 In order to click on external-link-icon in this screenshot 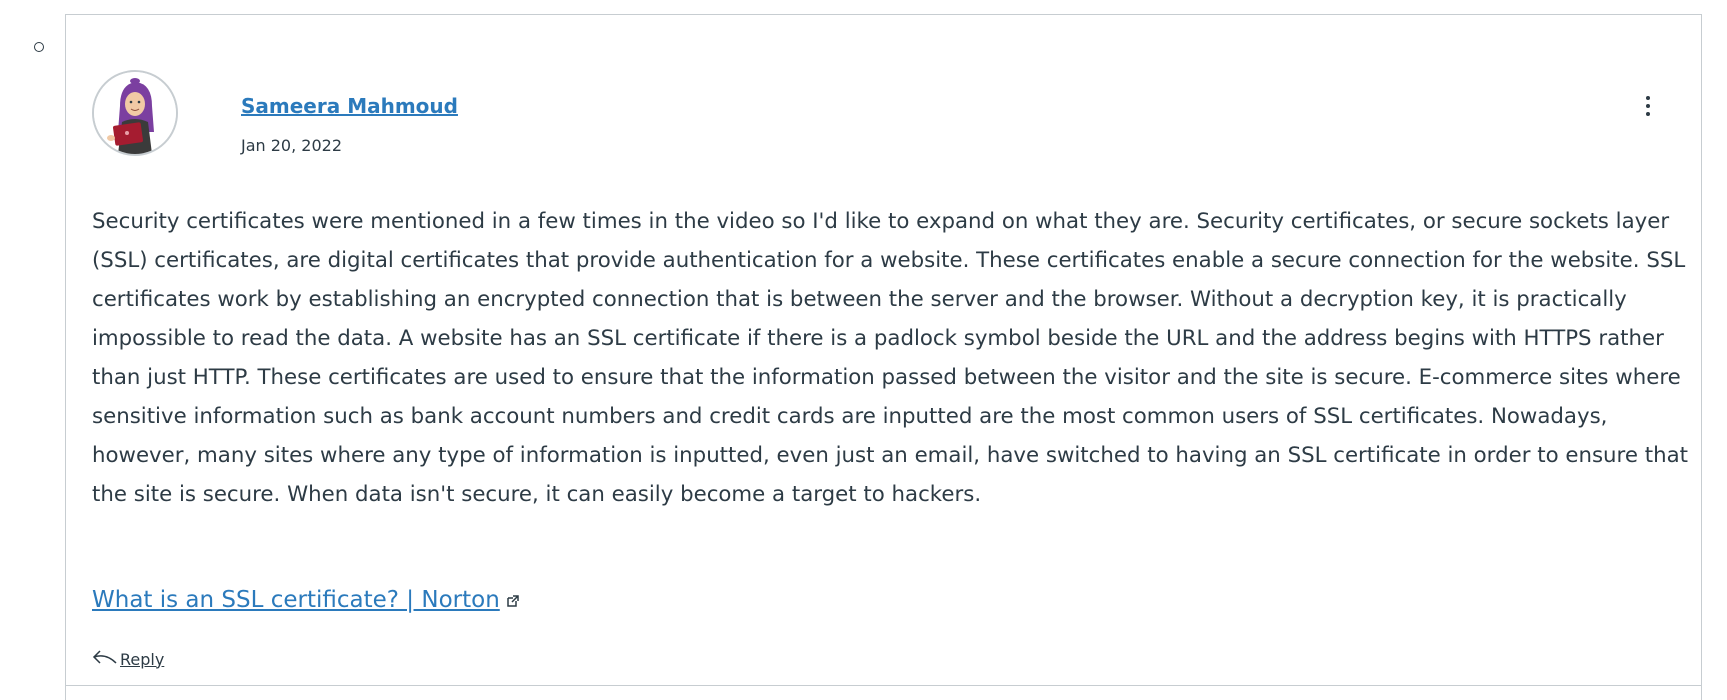, I will do `click(513, 601)`.